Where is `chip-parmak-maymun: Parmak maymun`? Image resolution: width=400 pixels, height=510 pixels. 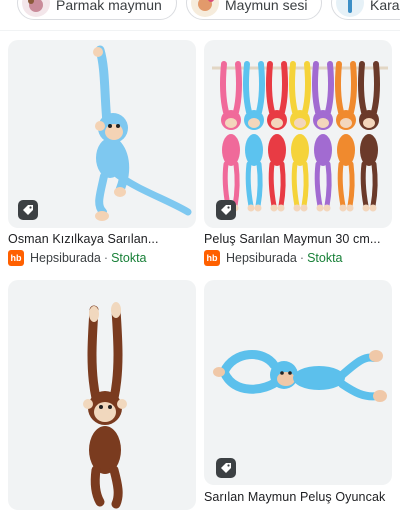 chip-parmak-maymun: Parmak maymun is located at coordinates (97, 10).